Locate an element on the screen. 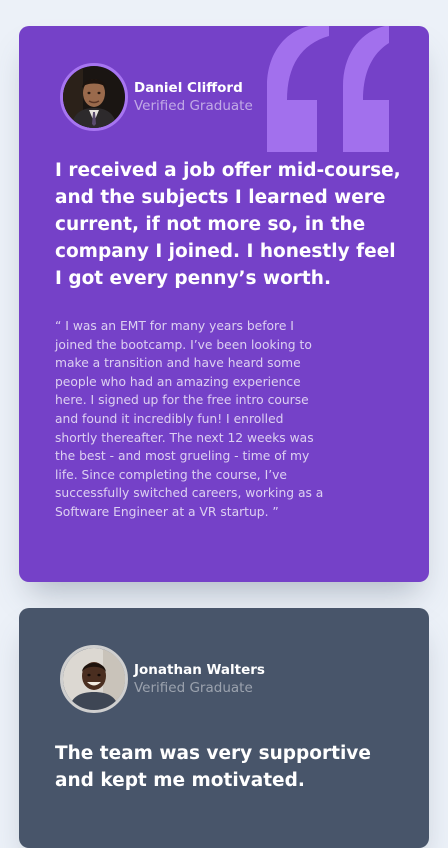  author-info: Jonathan Walters Verified Graduate is located at coordinates (199, 679).